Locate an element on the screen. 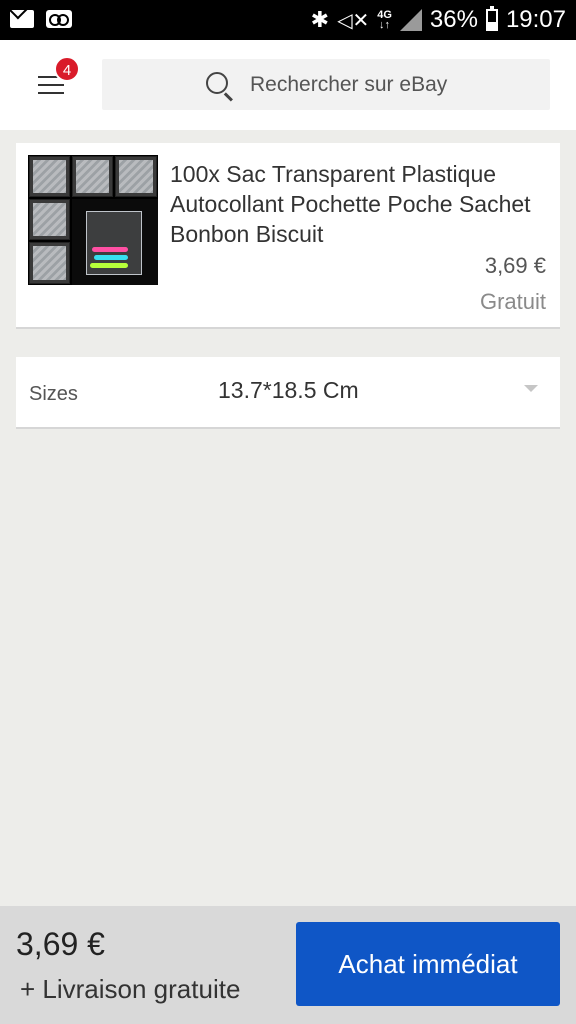  signal-icon is located at coordinates (410, 20).